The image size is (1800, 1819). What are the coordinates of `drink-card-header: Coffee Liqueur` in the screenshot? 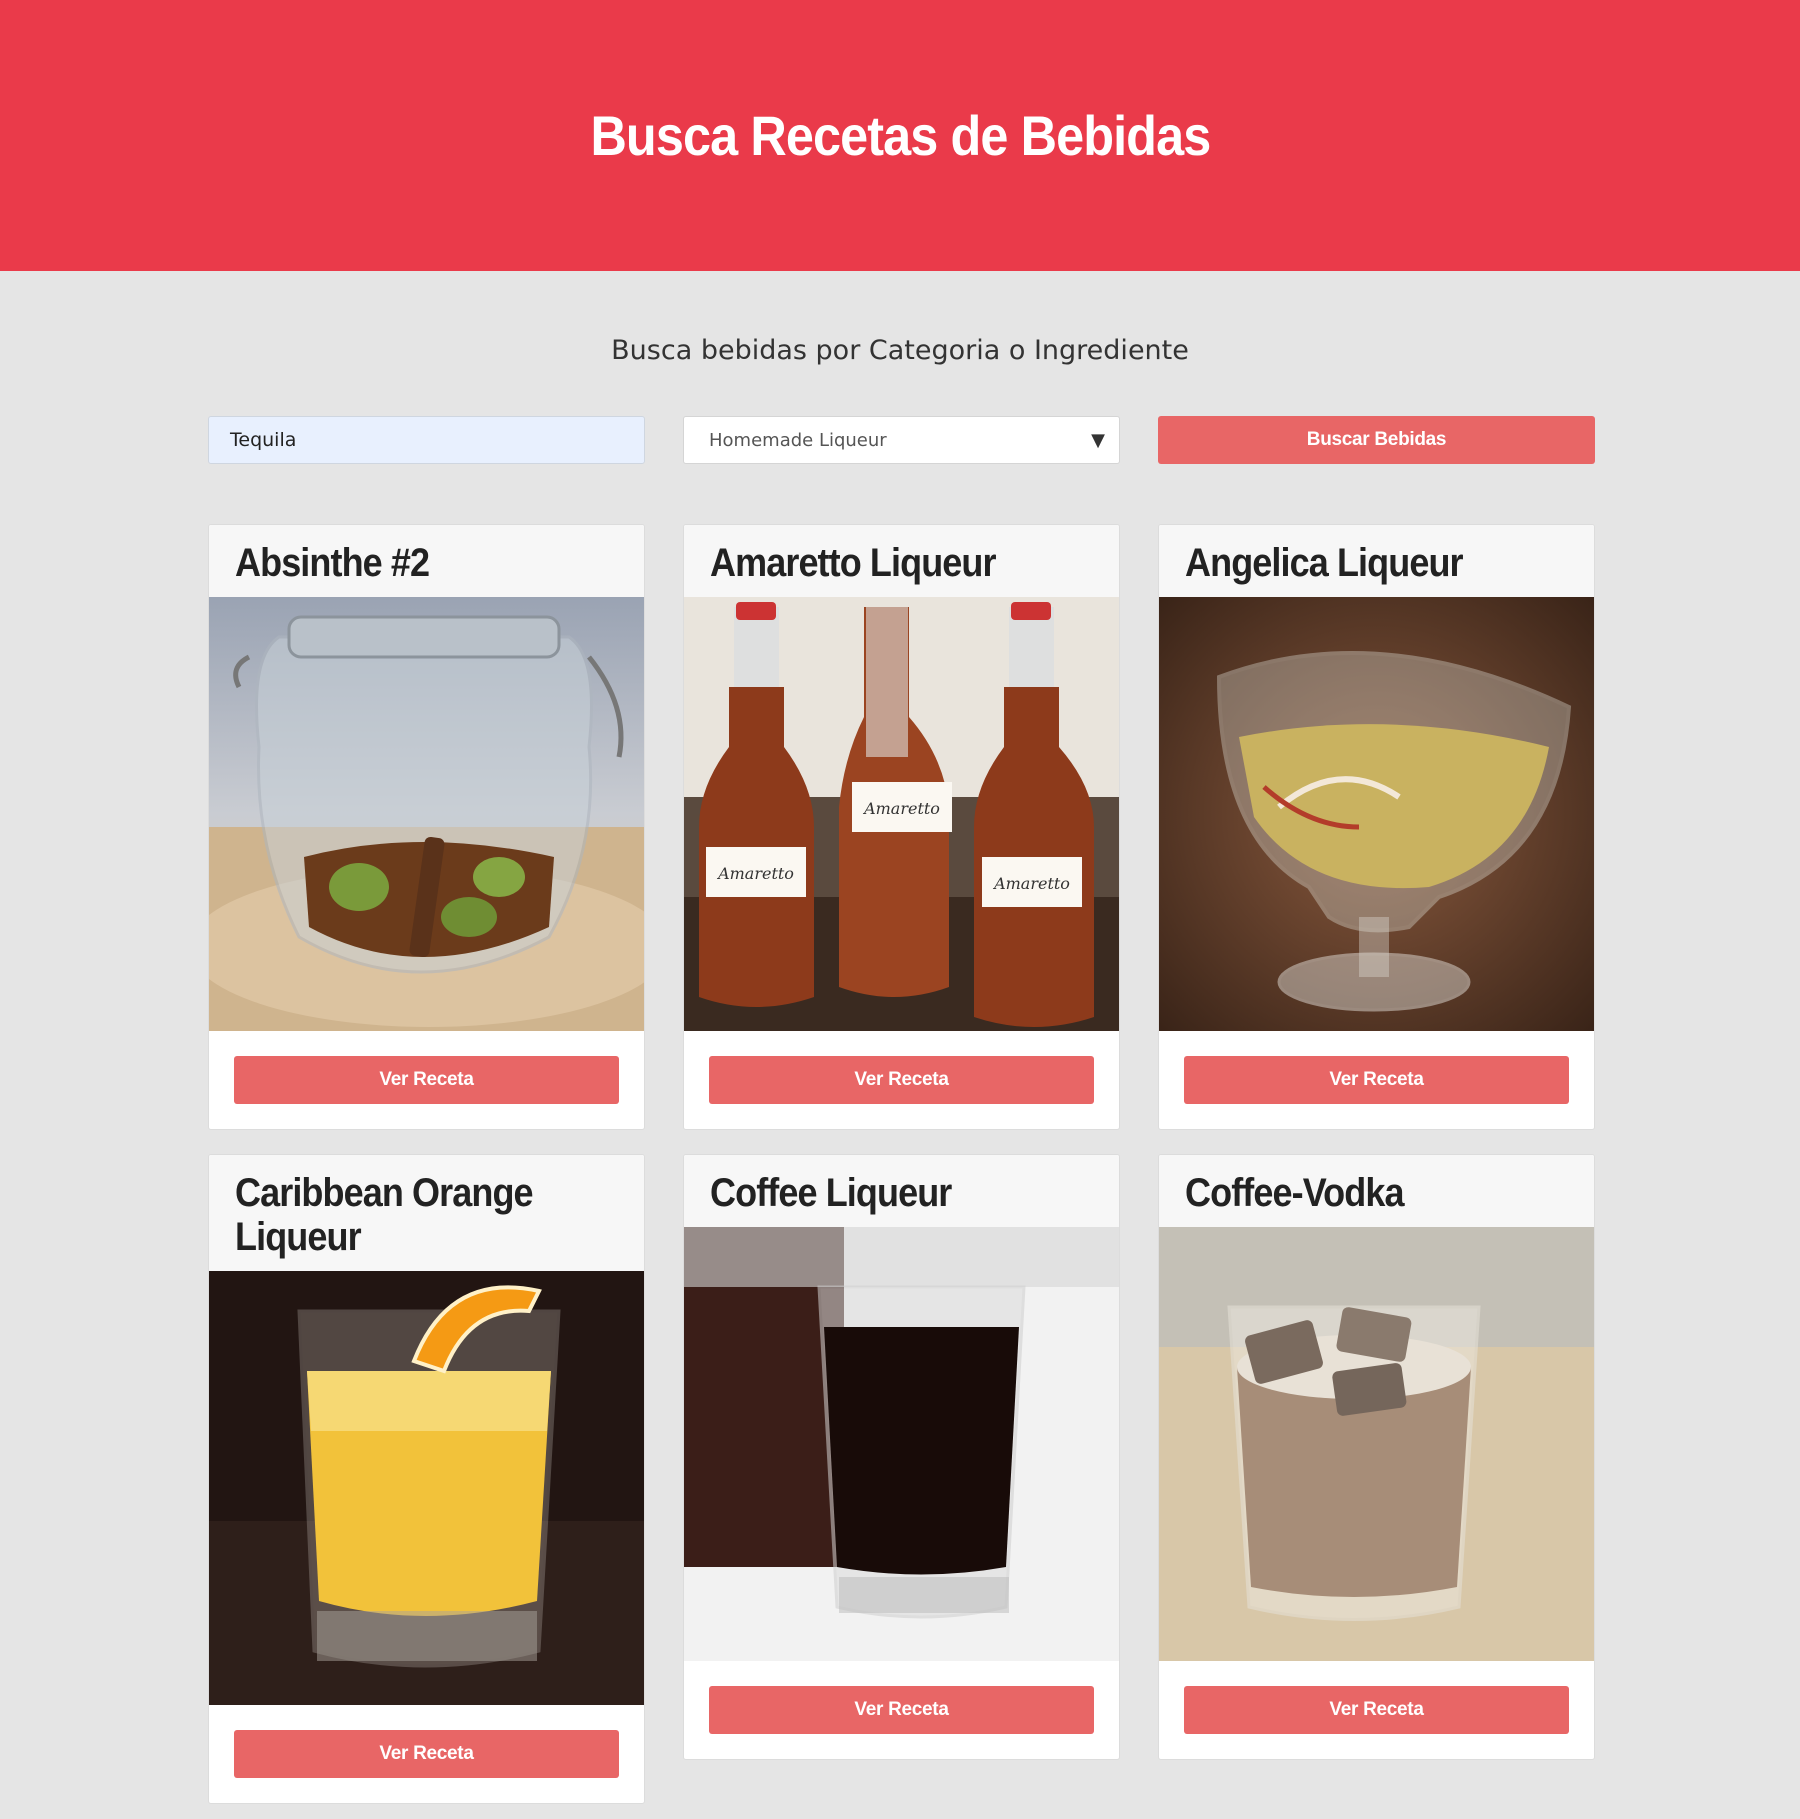 It's located at (901, 1191).